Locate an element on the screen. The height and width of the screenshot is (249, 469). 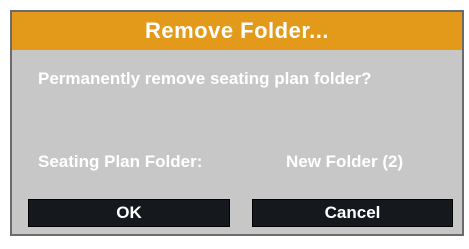
folder-name: New Folder (2) is located at coordinates (345, 161).